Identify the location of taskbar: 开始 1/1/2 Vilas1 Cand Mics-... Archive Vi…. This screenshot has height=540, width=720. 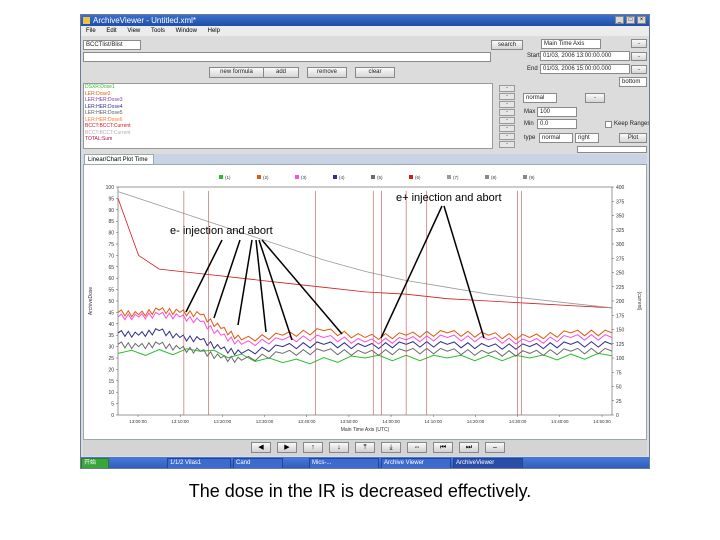
(365, 462).